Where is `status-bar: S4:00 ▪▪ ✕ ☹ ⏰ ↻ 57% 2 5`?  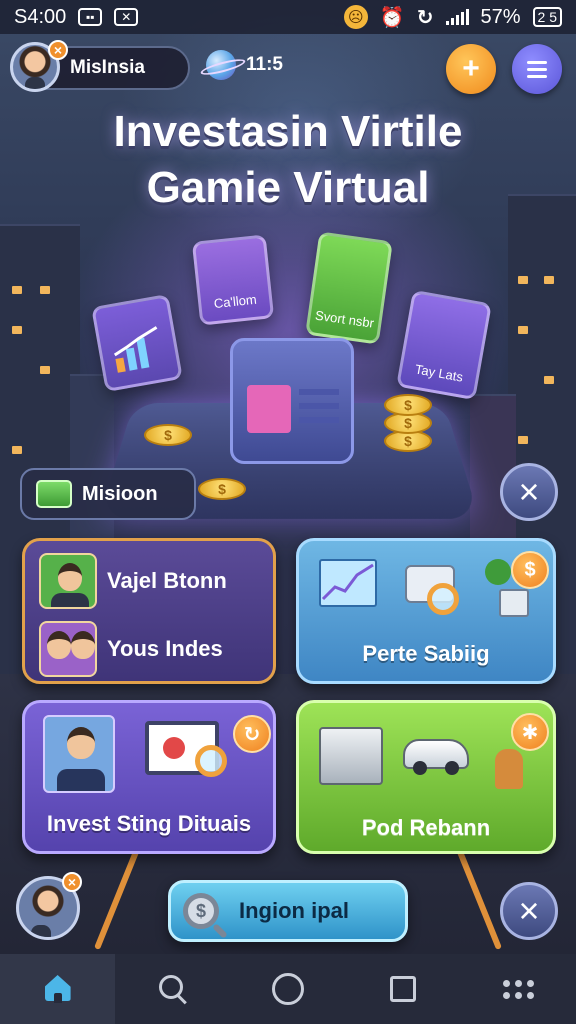 status-bar: S4:00 ▪▪ ✕ ☹ ⏰ ↻ 57% 2 5 is located at coordinates (288, 17).